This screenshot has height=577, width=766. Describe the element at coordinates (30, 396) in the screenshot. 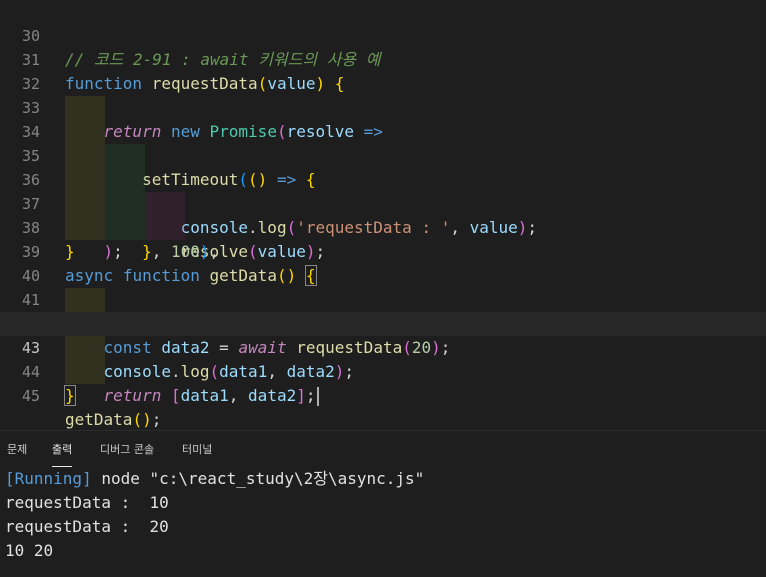

I see `line-number: 45` at that location.